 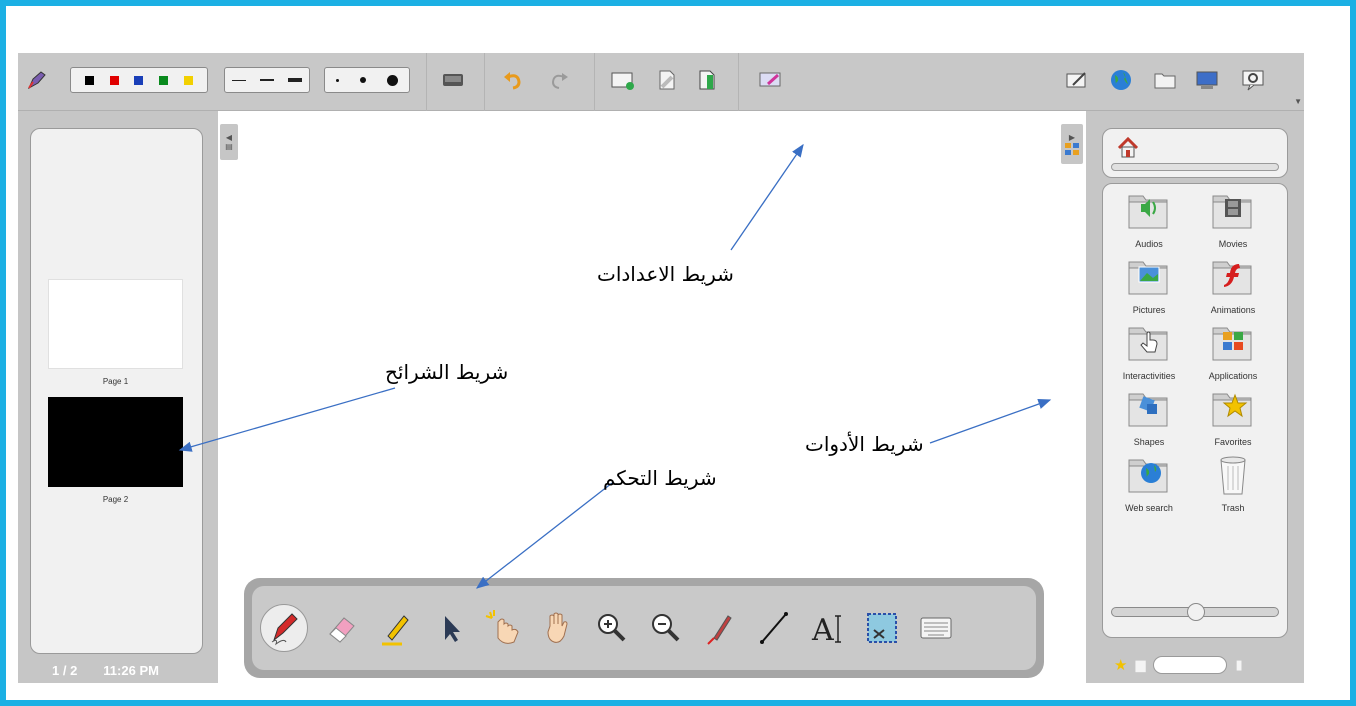 I want to click on page-counter: 1 / 2, so click(x=65, y=670).